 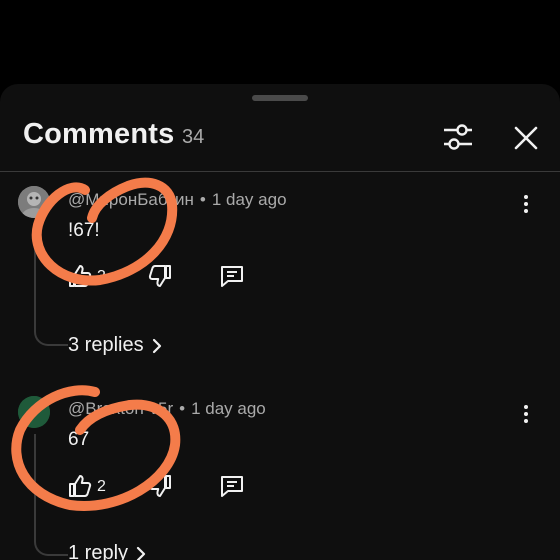 What do you see at coordinates (193, 137) in the screenshot?
I see `comments-count: 34` at bounding box center [193, 137].